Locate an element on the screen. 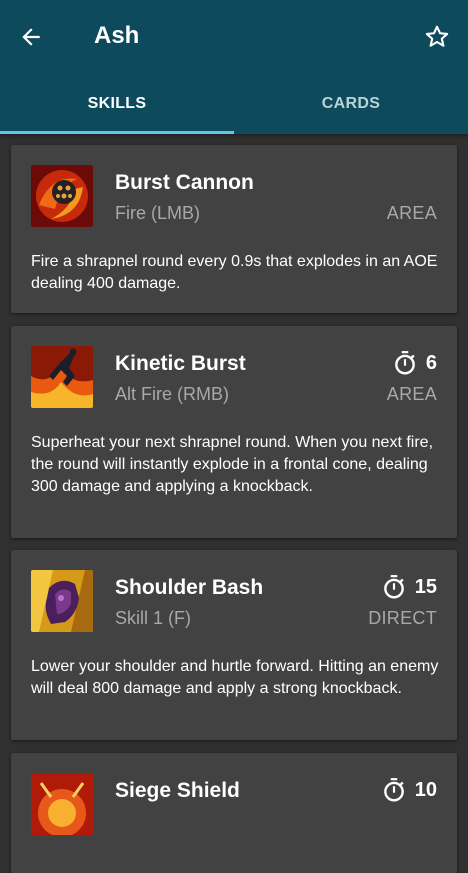  shoulder-bash-icon is located at coordinates (62, 601).